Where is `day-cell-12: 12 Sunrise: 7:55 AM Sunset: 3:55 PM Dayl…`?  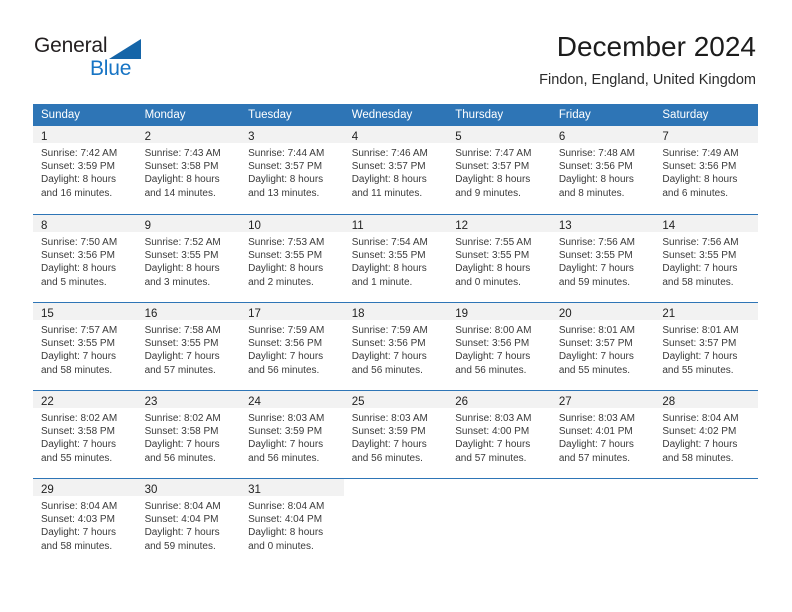
day-cell-12: 12 Sunrise: 7:55 AM Sunset: 3:55 PM Dayl… is located at coordinates (499, 258).